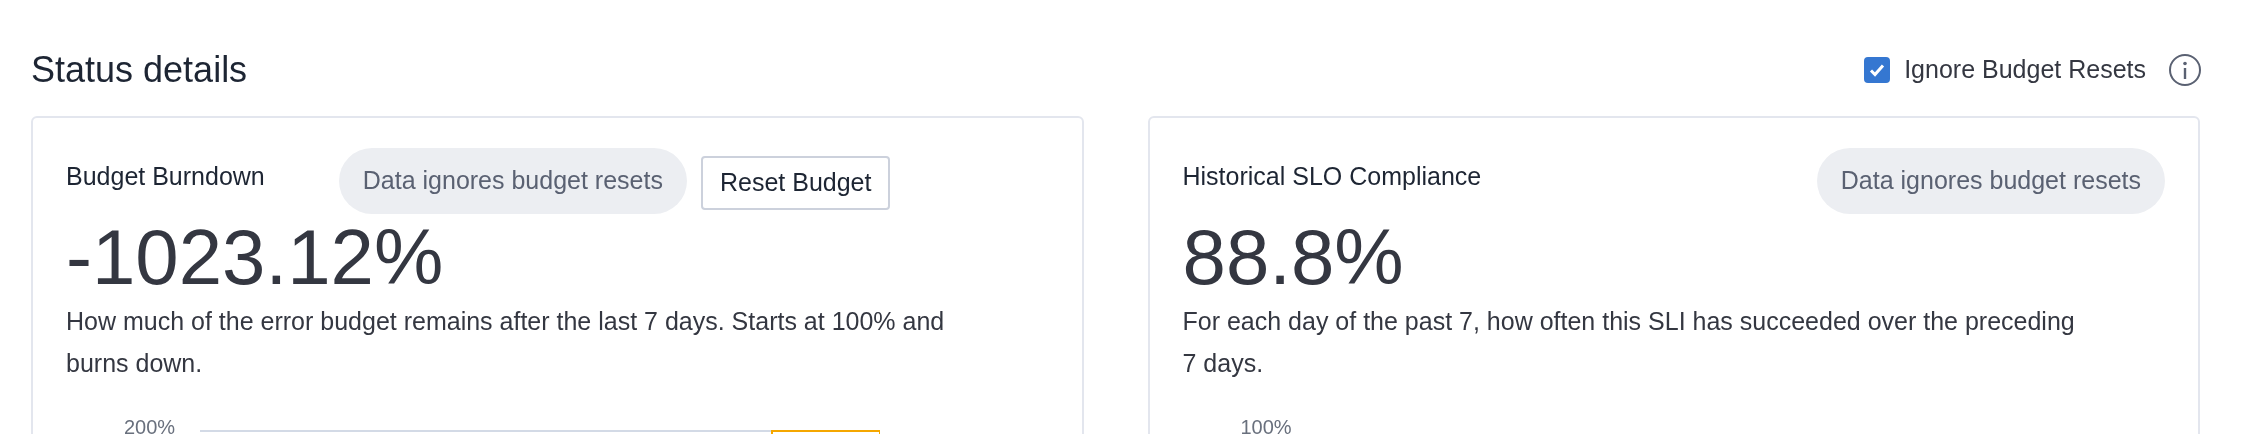 The image size is (2244, 434). What do you see at coordinates (795, 183) in the screenshot?
I see `reset-budget-button: Reset Budget` at bounding box center [795, 183].